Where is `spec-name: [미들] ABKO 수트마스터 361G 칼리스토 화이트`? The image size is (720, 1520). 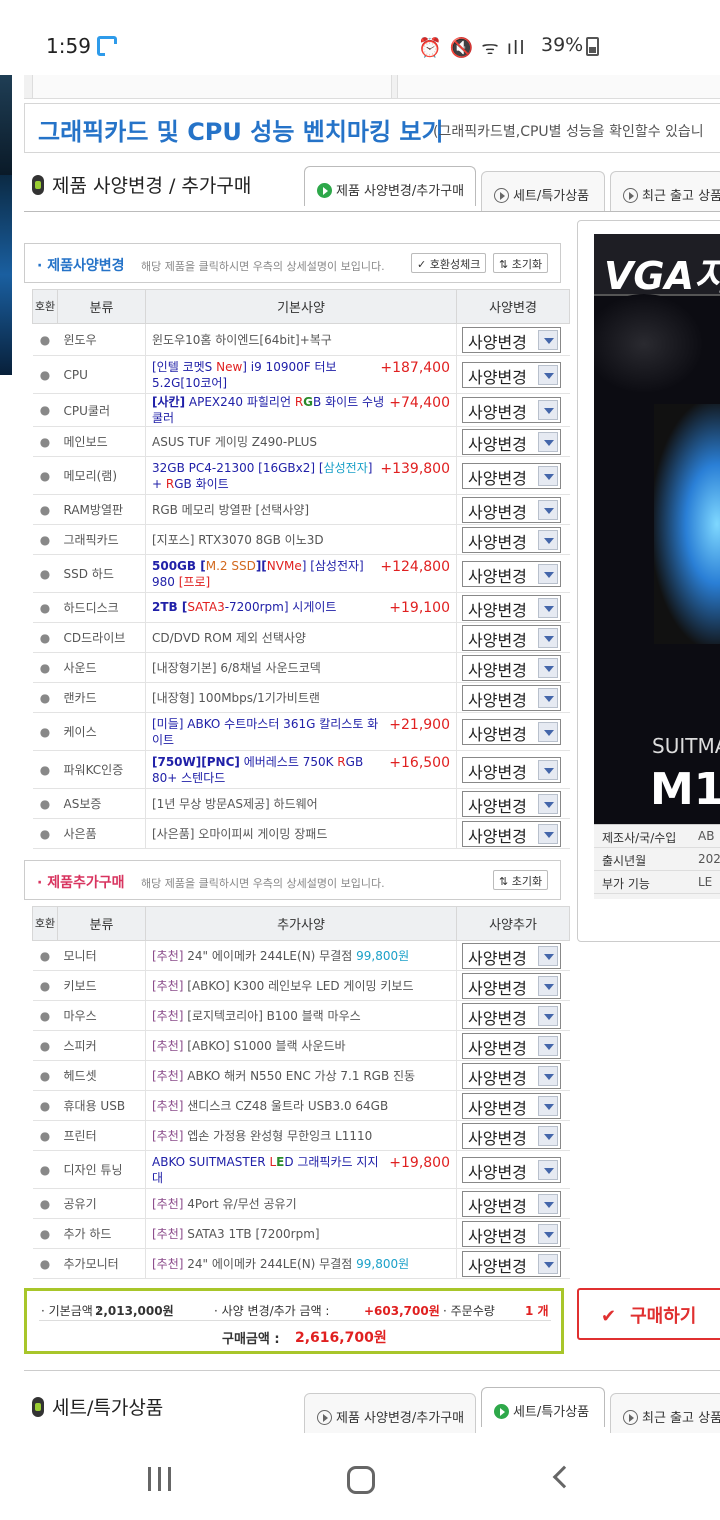
spec-name: [미들] ABKO 수트마스터 361G 칼리스토 화이트 is located at coordinates (265, 732).